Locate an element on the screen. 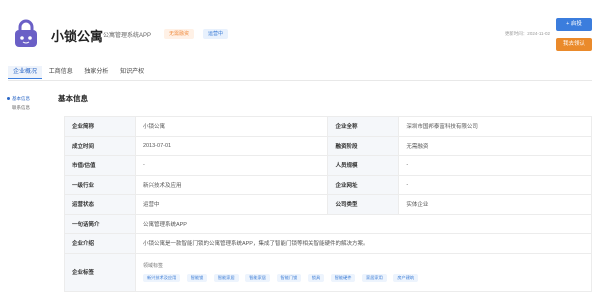 This screenshot has width=600, height=298. funding-tag: 无需融资 is located at coordinates (179, 34).